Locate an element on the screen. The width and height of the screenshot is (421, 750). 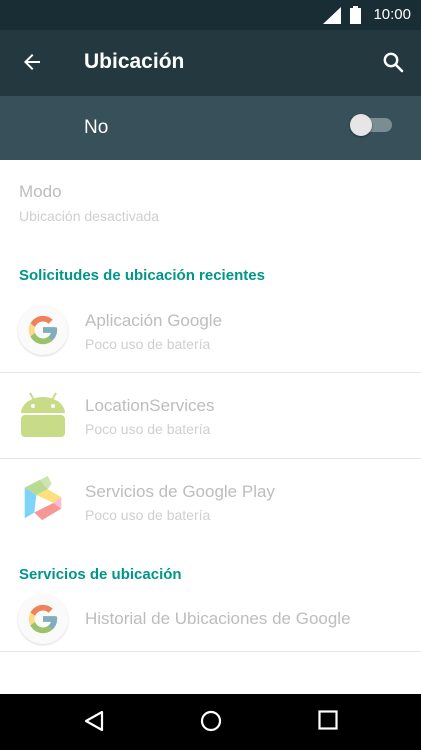
mode-subtitle: Ubicación desactivada is located at coordinates (89, 216).